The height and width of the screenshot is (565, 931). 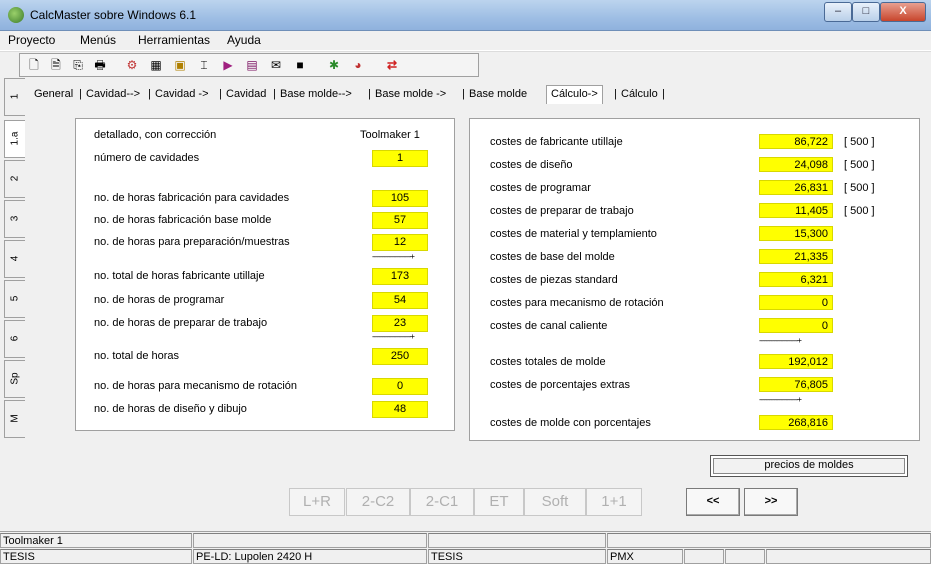 What do you see at coordinates (796, 361) in the screenshot?
I see `cost-value: 192,012` at bounding box center [796, 361].